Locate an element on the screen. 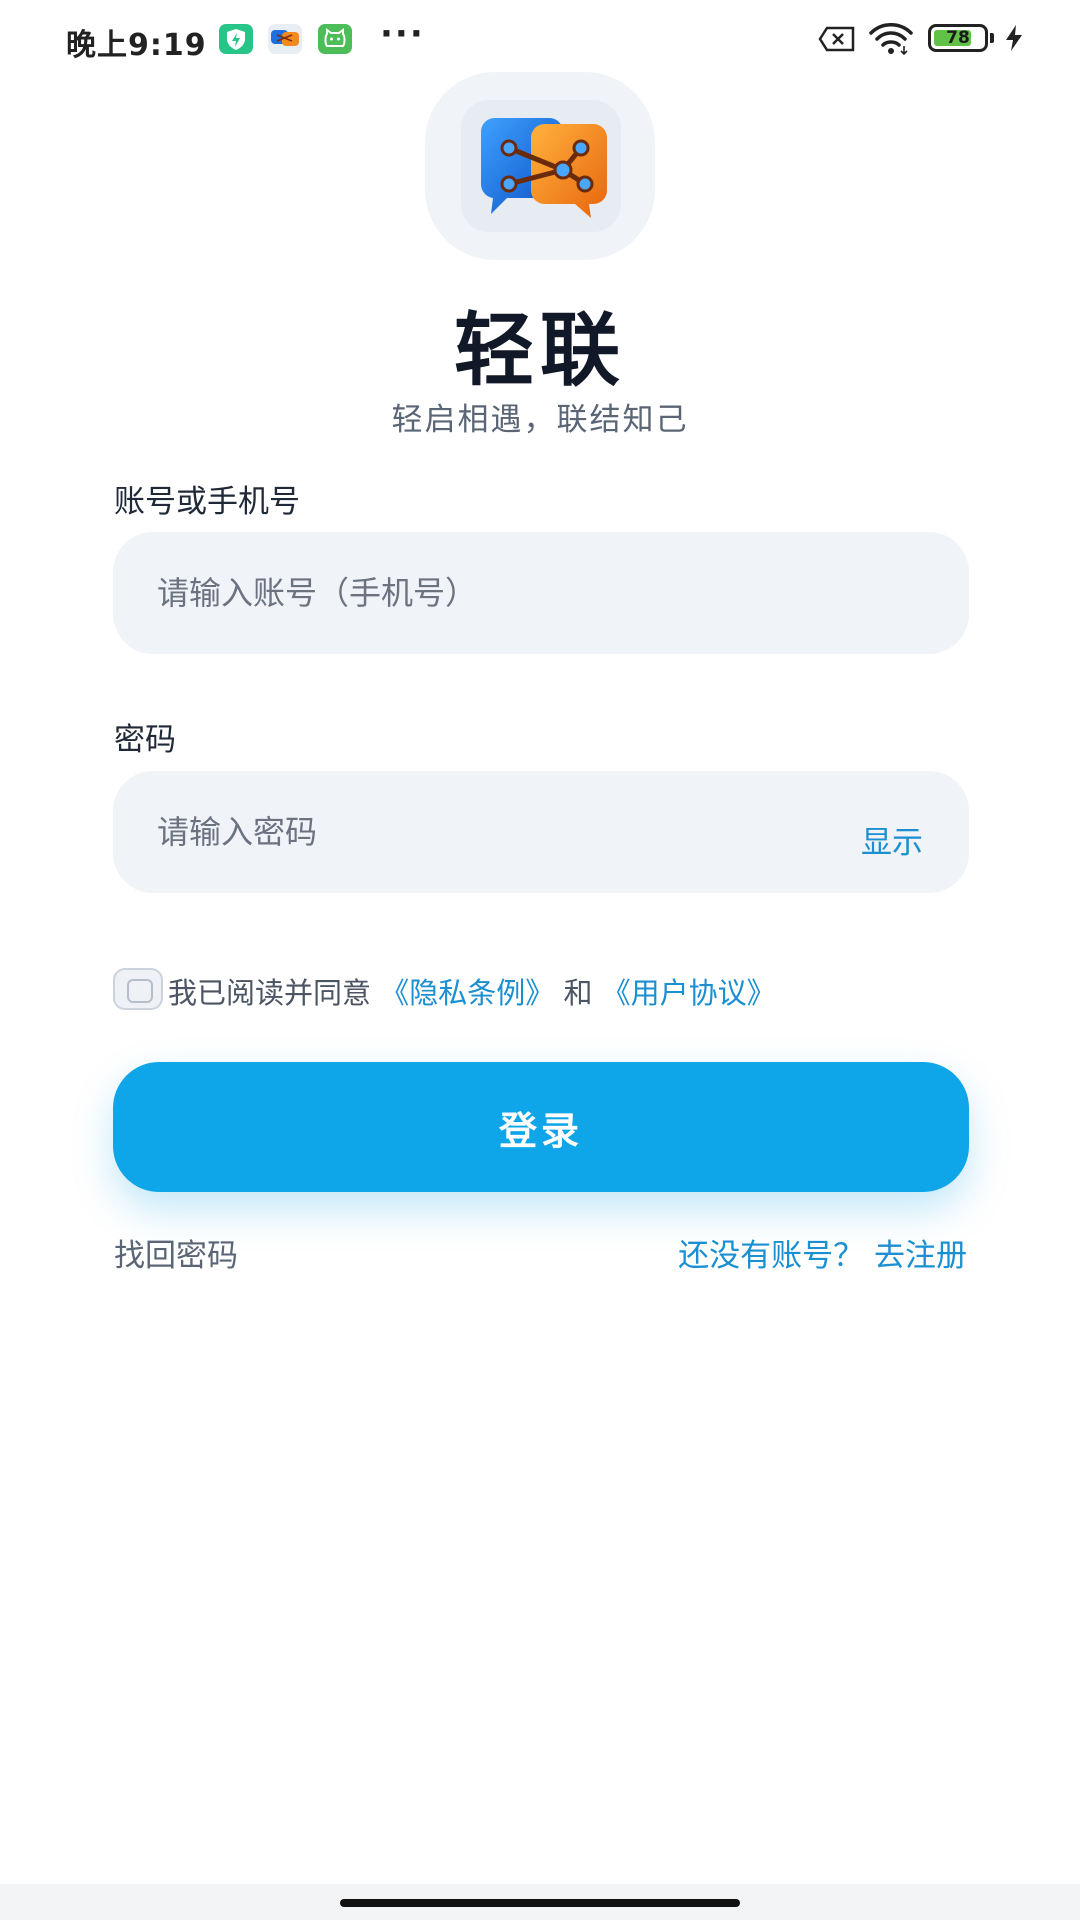 The width and height of the screenshot is (1080, 1920). register-link: 还没有账号？ 去注册 is located at coordinates (822, 1252).